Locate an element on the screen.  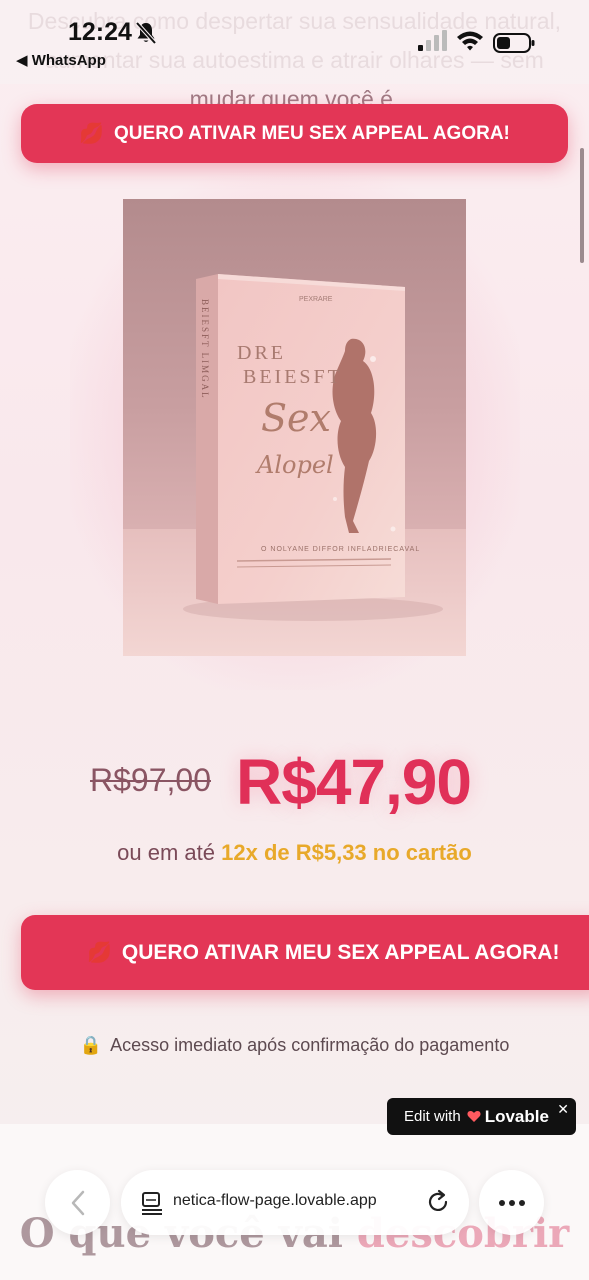
status-time: 12:24 is located at coordinates (100, 32).